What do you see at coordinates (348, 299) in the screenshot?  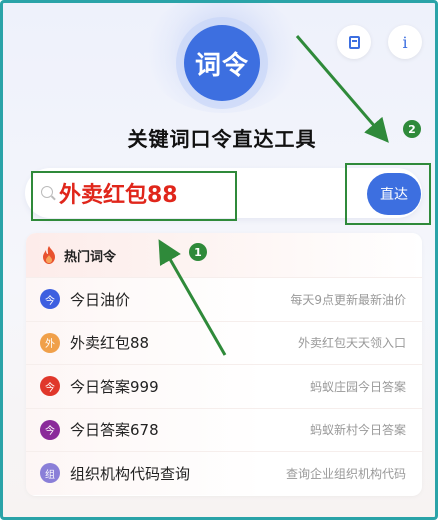 I see `hot-keyword-desc: 每天9点更新最新油价` at bounding box center [348, 299].